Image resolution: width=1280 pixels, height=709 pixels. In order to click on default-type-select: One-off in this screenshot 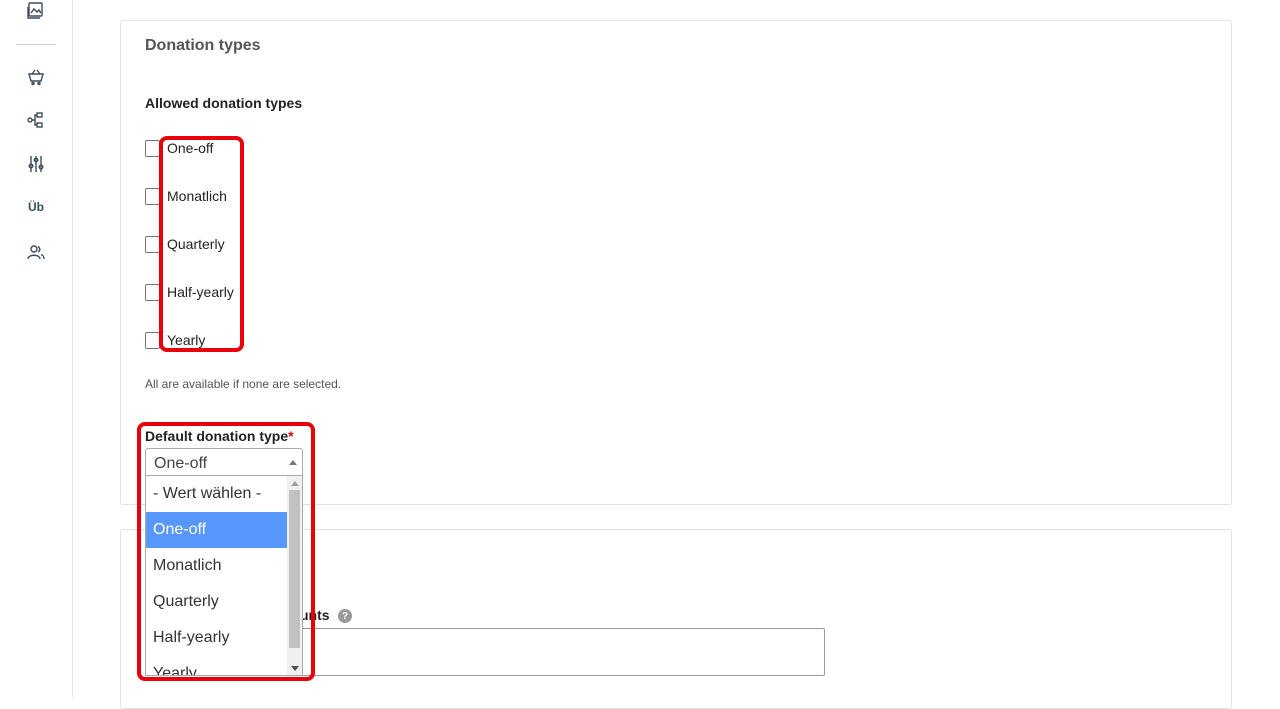, I will do `click(224, 462)`.